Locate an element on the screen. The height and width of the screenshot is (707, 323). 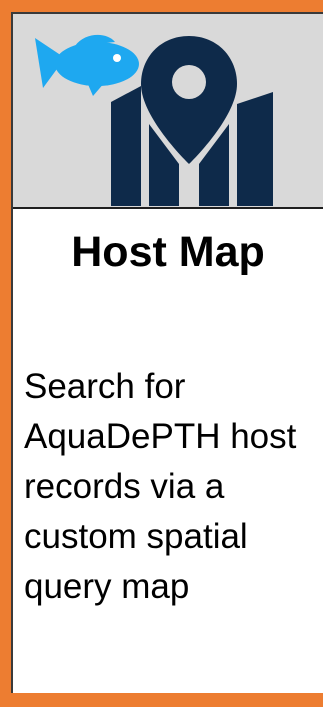
fish-icon is located at coordinates (87, 65).